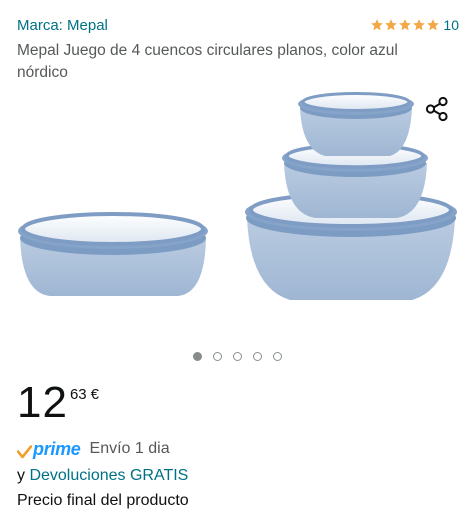 Image resolution: width=475 pixels, height=525 pixels. Describe the element at coordinates (129, 448) in the screenshot. I see `delivery-text: Envío 1 dia` at that location.